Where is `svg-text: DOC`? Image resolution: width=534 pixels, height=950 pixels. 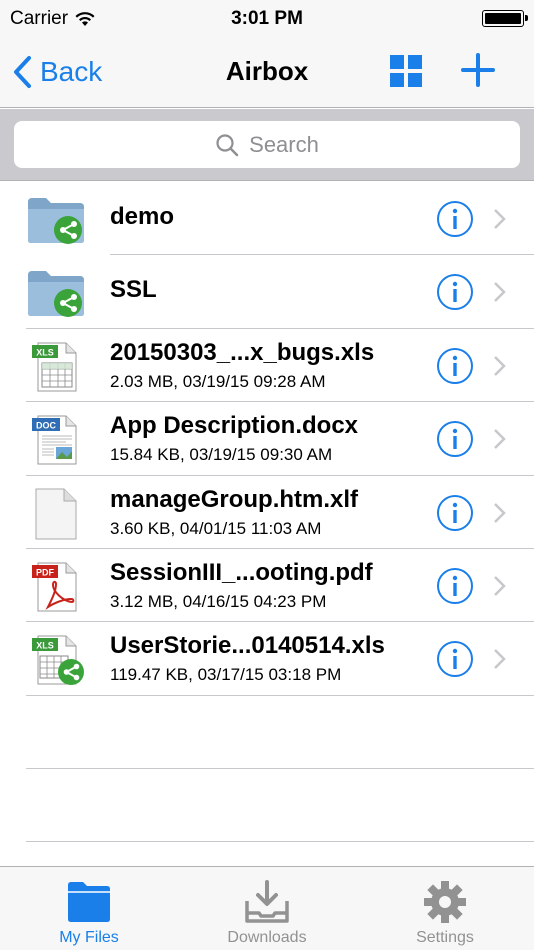 svg-text: DOC is located at coordinates (46, 426).